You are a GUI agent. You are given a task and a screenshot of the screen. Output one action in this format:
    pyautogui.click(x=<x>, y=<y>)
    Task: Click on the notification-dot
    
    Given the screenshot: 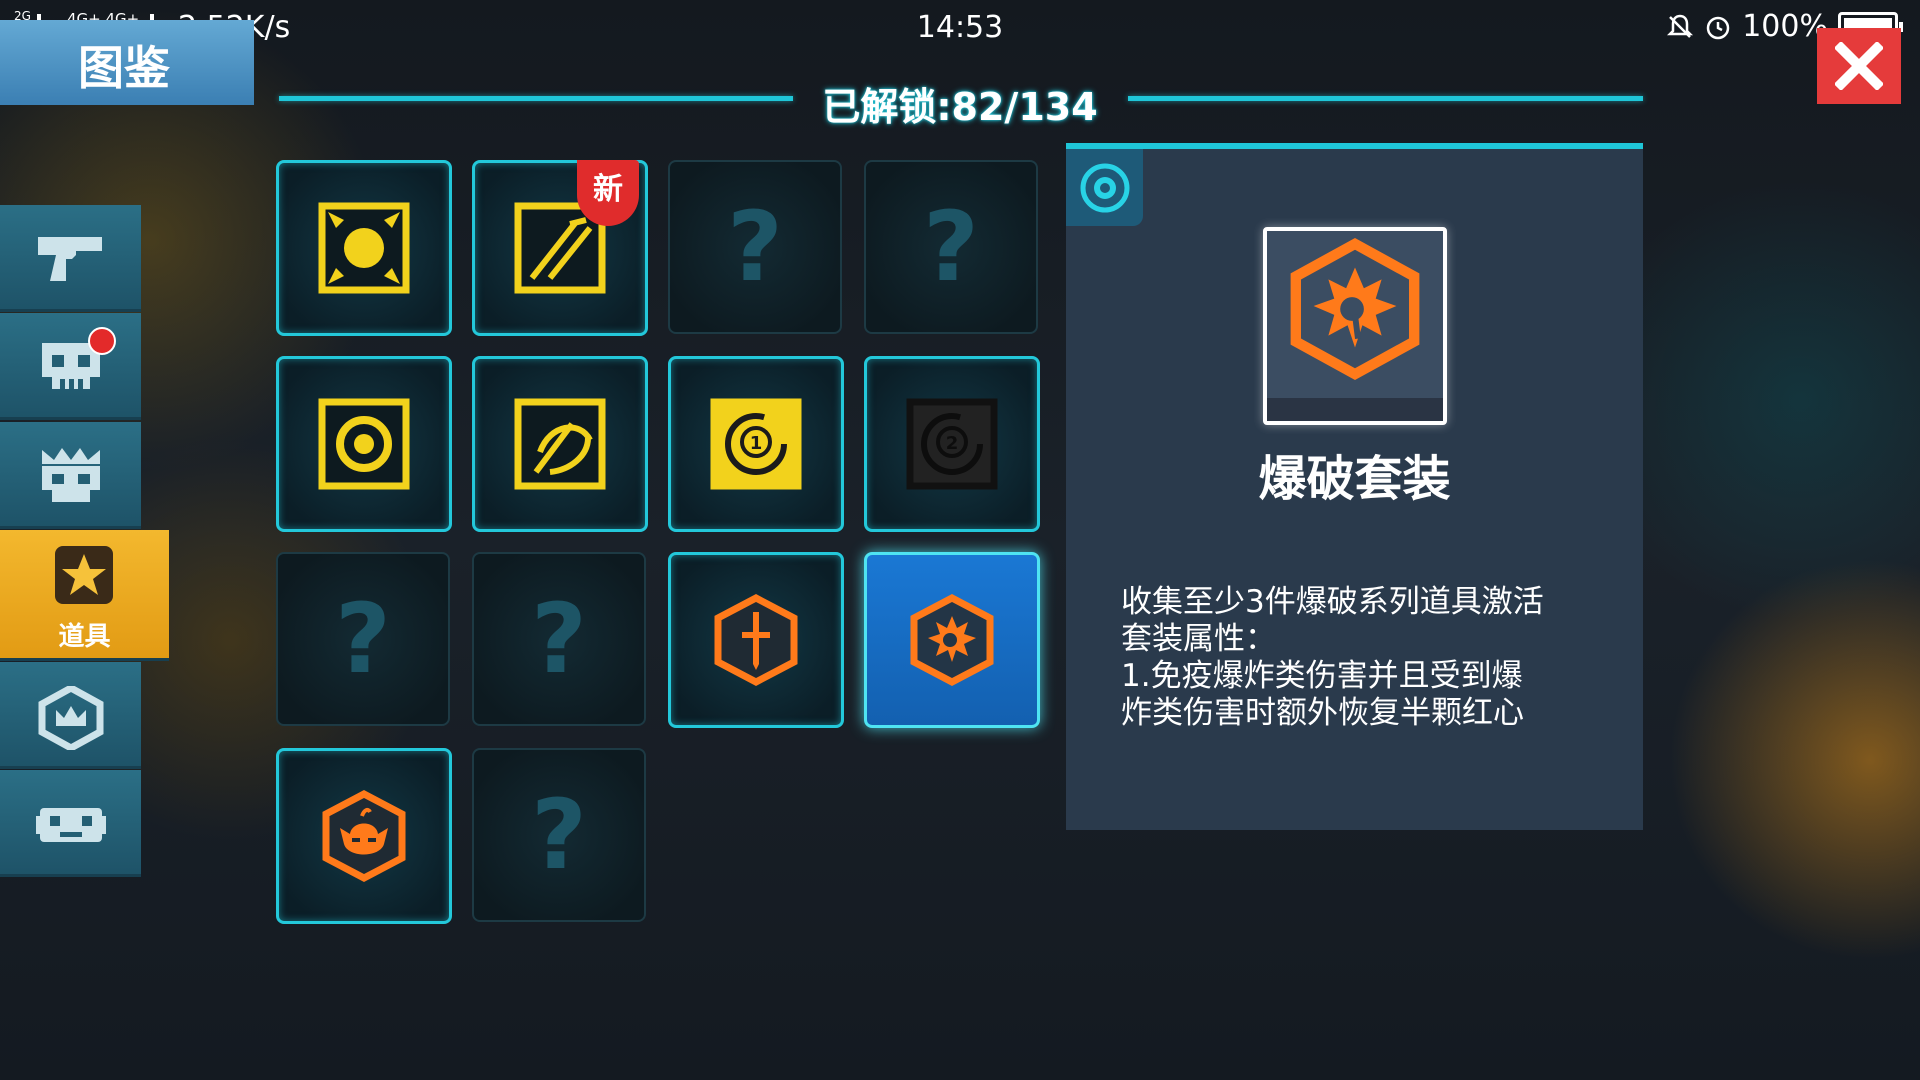 What is the action you would take?
    pyautogui.click(x=102, y=341)
    